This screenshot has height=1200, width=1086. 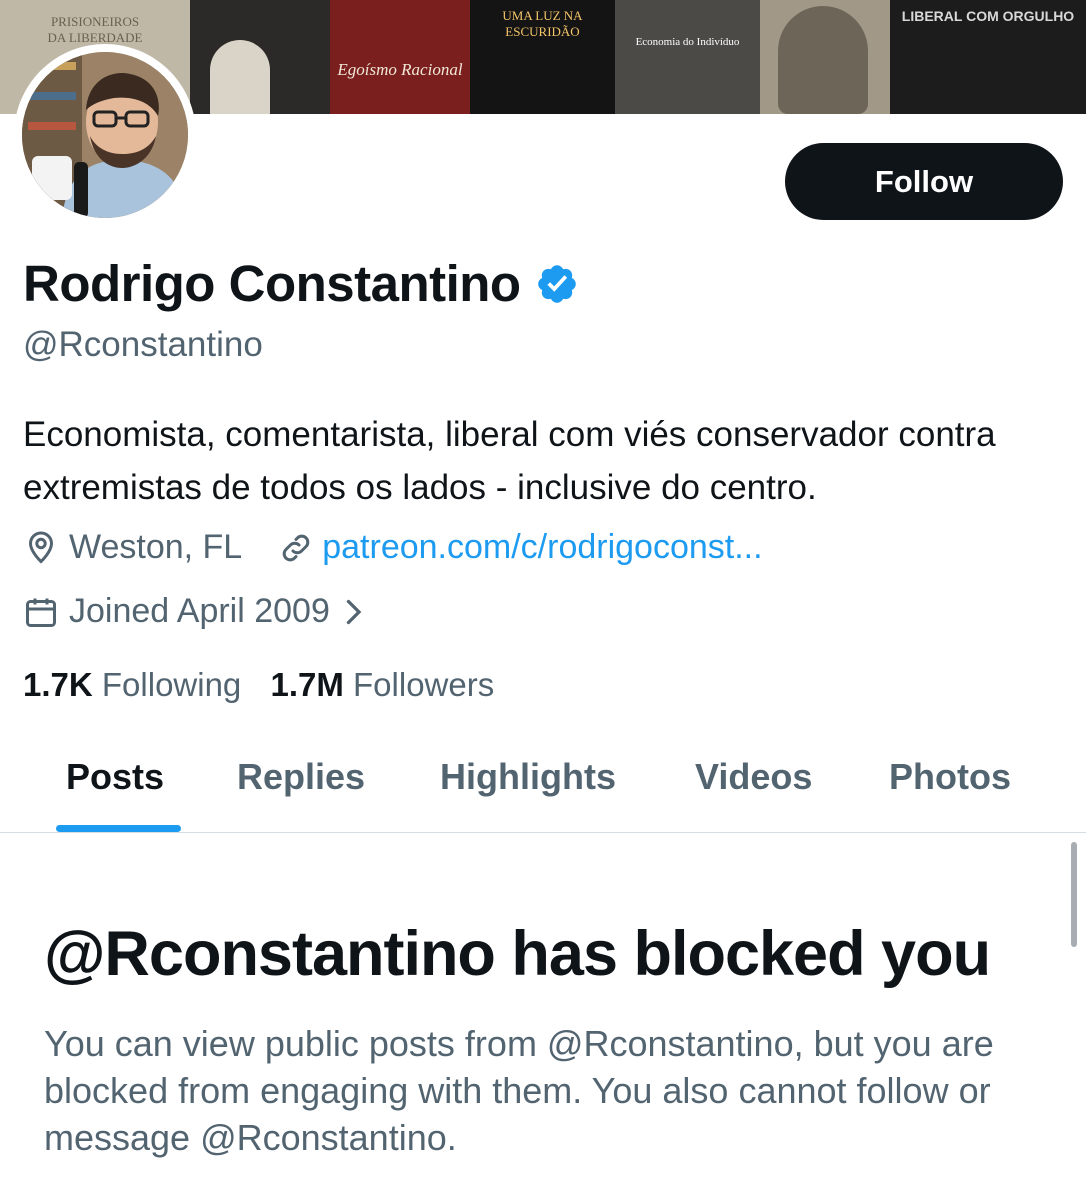 What do you see at coordinates (58, 684) in the screenshot?
I see `following-count: 1.7K` at bounding box center [58, 684].